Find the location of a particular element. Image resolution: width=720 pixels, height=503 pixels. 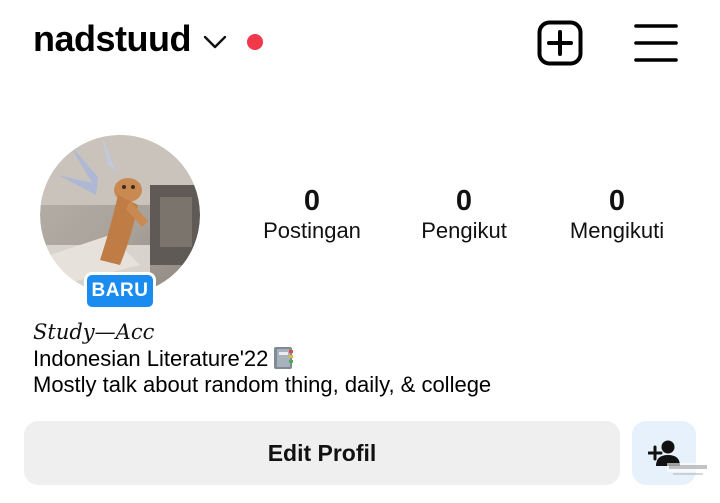

edit-profile-button: Edit Profil is located at coordinates (322, 453).